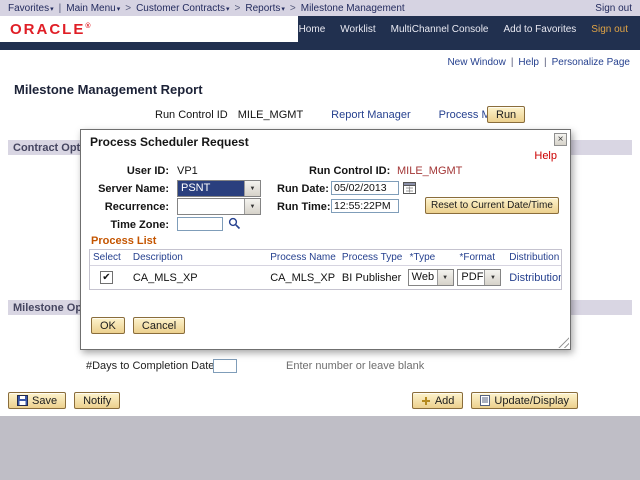 This screenshot has height=480, width=640. What do you see at coordinates (37, 400) in the screenshot?
I see `save-button: Save` at bounding box center [37, 400].